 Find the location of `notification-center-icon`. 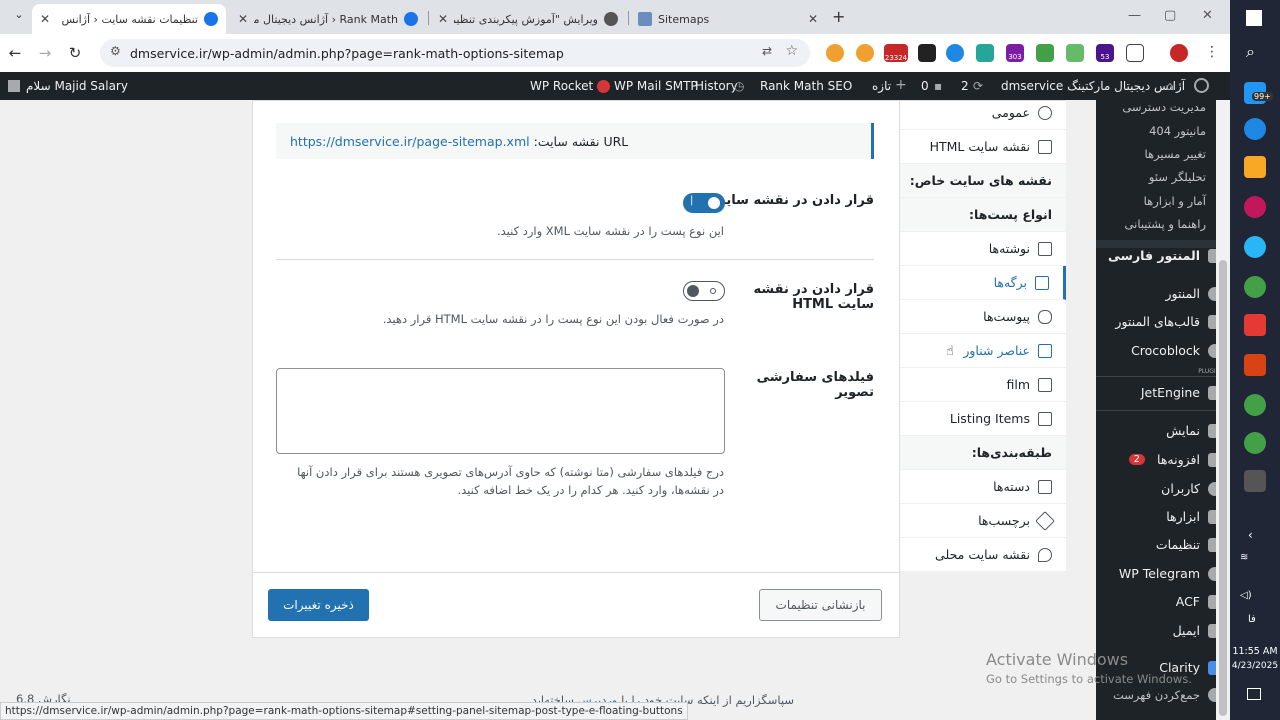

notification-center-icon is located at coordinates (1254, 694).